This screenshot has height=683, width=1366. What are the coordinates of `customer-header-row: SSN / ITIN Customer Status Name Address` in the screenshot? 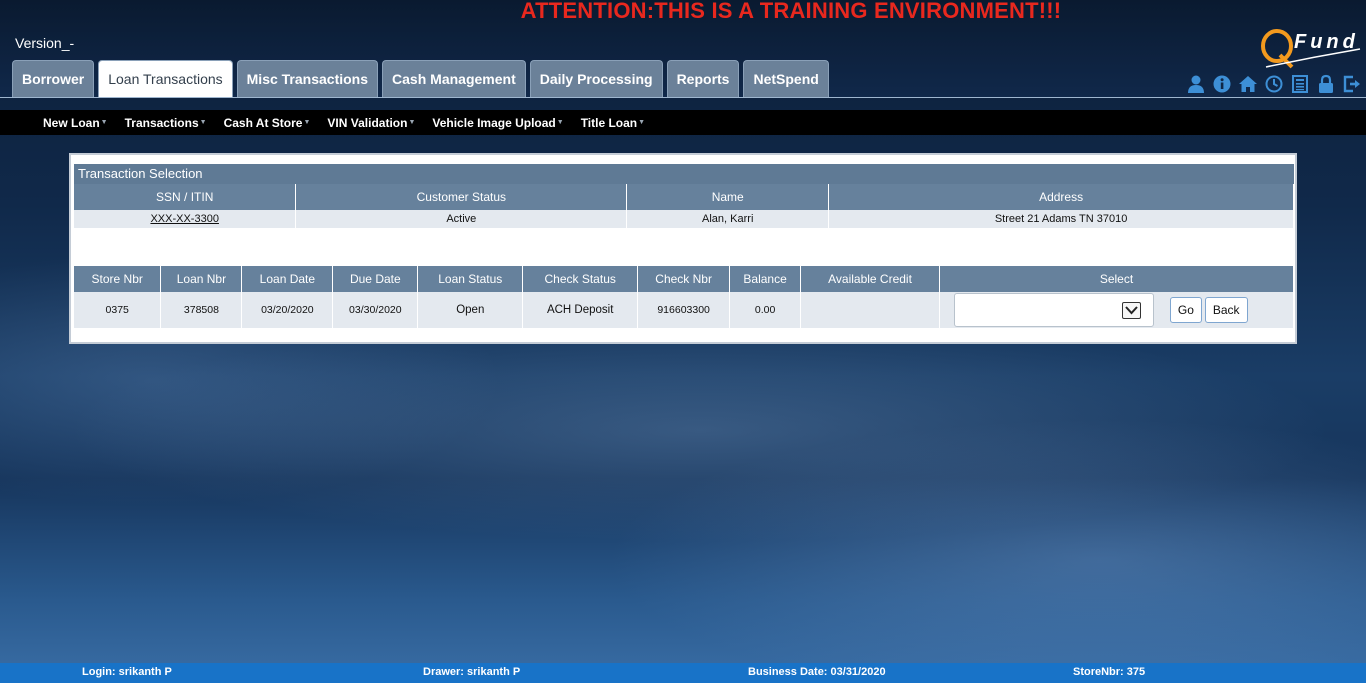 It's located at (684, 197).